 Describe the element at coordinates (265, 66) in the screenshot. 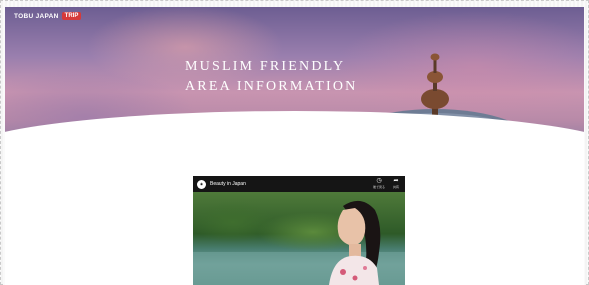

I see `hero-title-line-1: MUSLIM FRIENDLY` at that location.